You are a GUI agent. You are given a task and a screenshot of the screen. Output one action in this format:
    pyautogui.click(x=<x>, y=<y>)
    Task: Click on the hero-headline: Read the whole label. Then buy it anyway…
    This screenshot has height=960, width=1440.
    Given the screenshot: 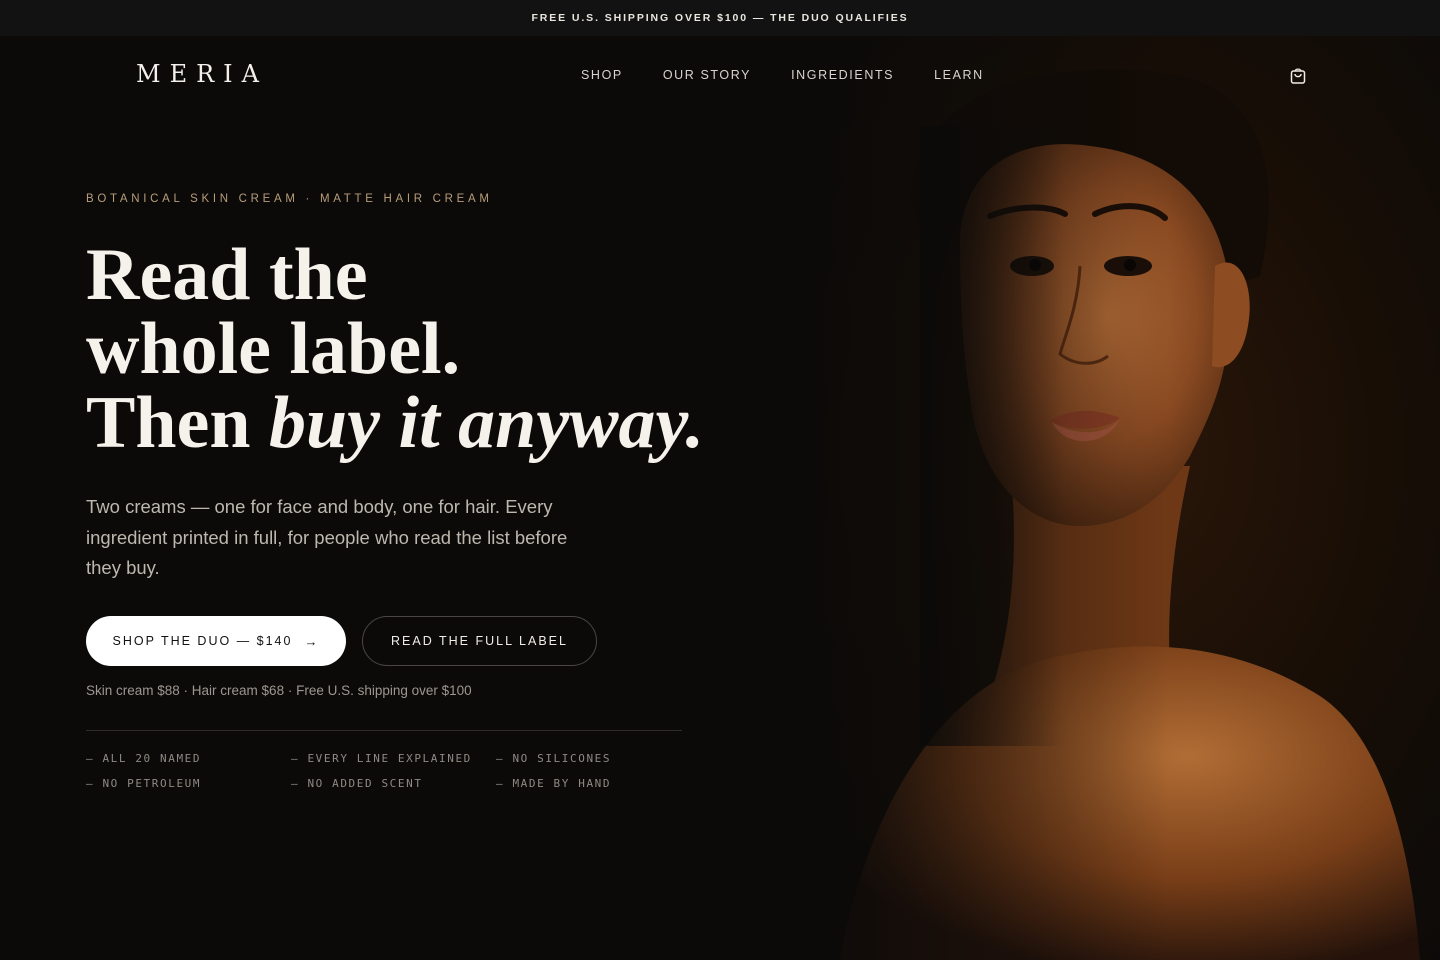 What is the action you would take?
    pyautogui.click(x=395, y=349)
    